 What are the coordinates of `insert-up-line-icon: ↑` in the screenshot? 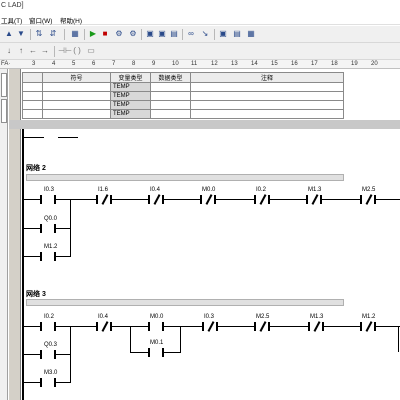 It's located at (21, 51).